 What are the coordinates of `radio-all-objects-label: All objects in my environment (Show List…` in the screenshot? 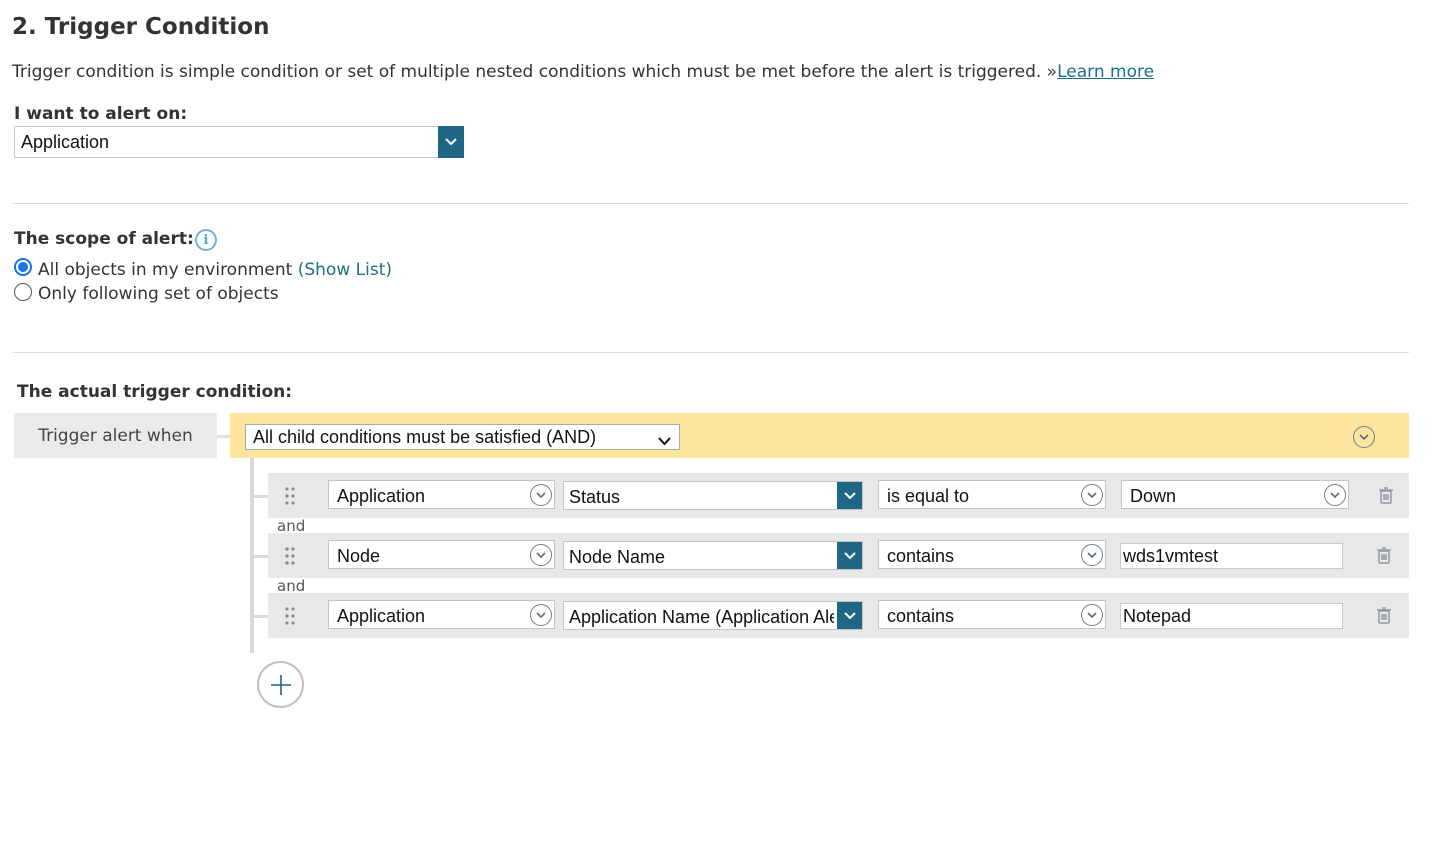 It's located at (215, 270).